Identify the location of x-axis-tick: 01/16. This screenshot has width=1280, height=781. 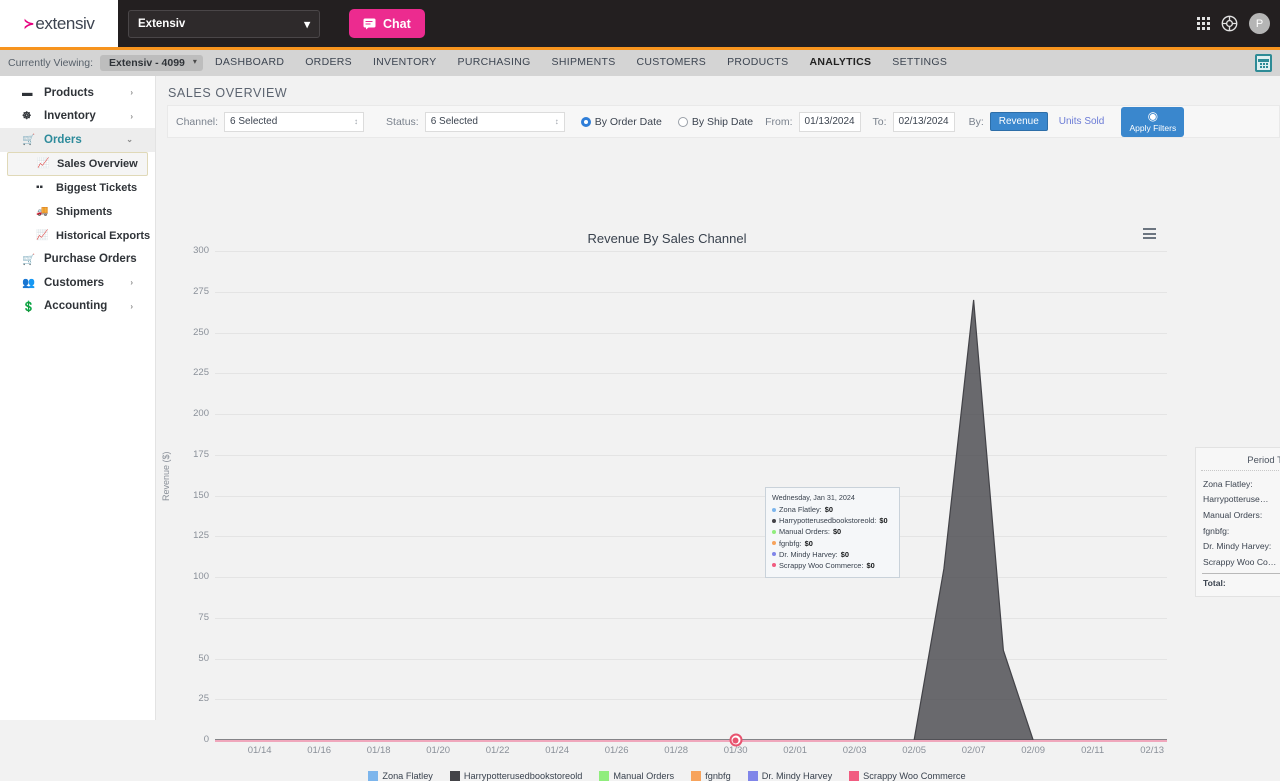
(319, 750).